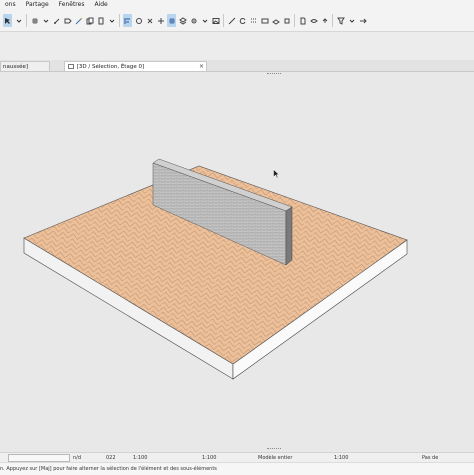 The height and width of the screenshot is (475, 474). I want to click on status-field-1: n/d, so click(77, 458).